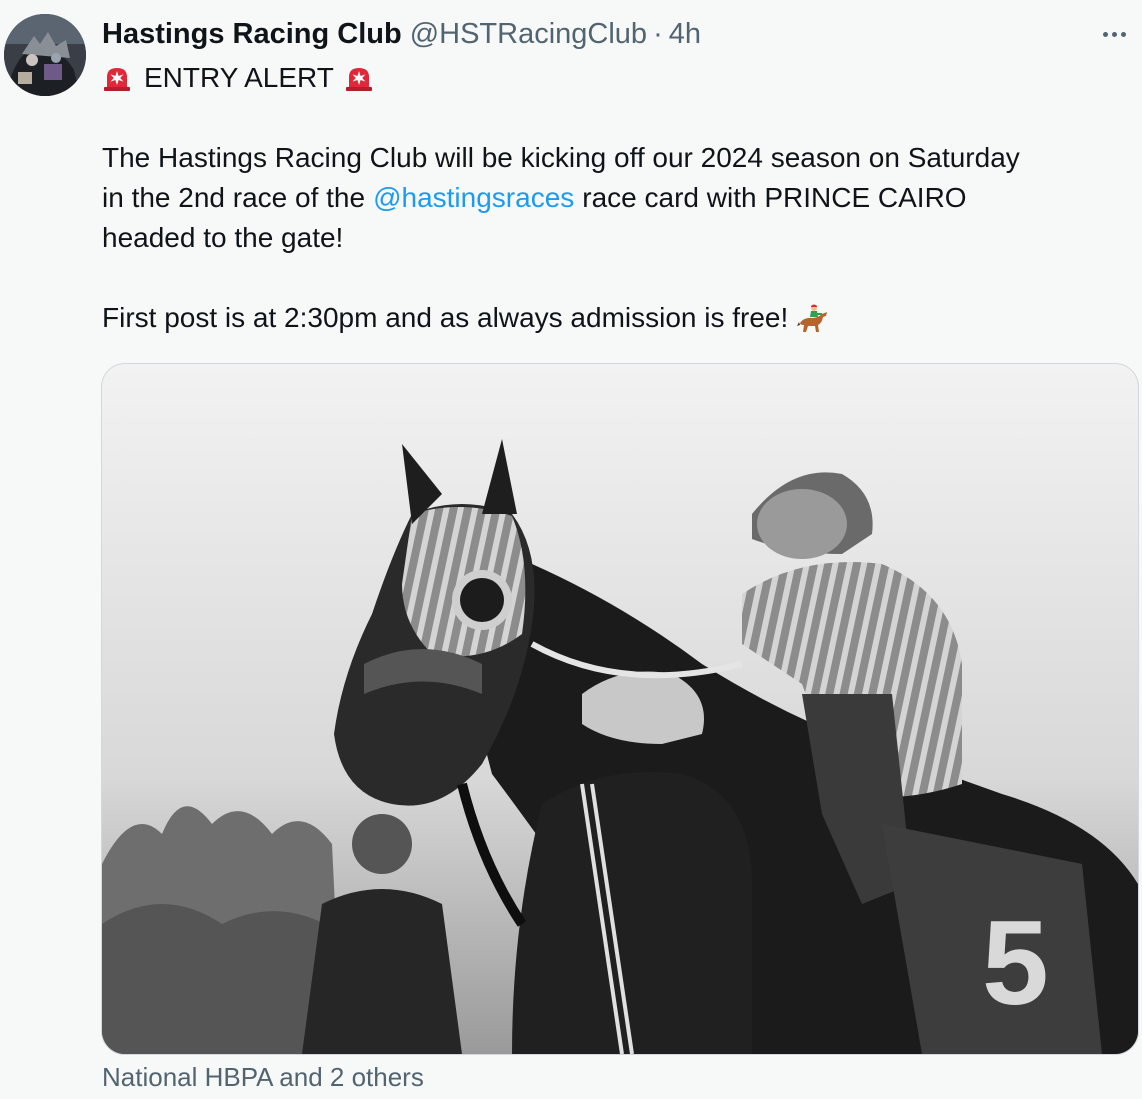  I want to click on horse-racing-icon, so click(813, 318).